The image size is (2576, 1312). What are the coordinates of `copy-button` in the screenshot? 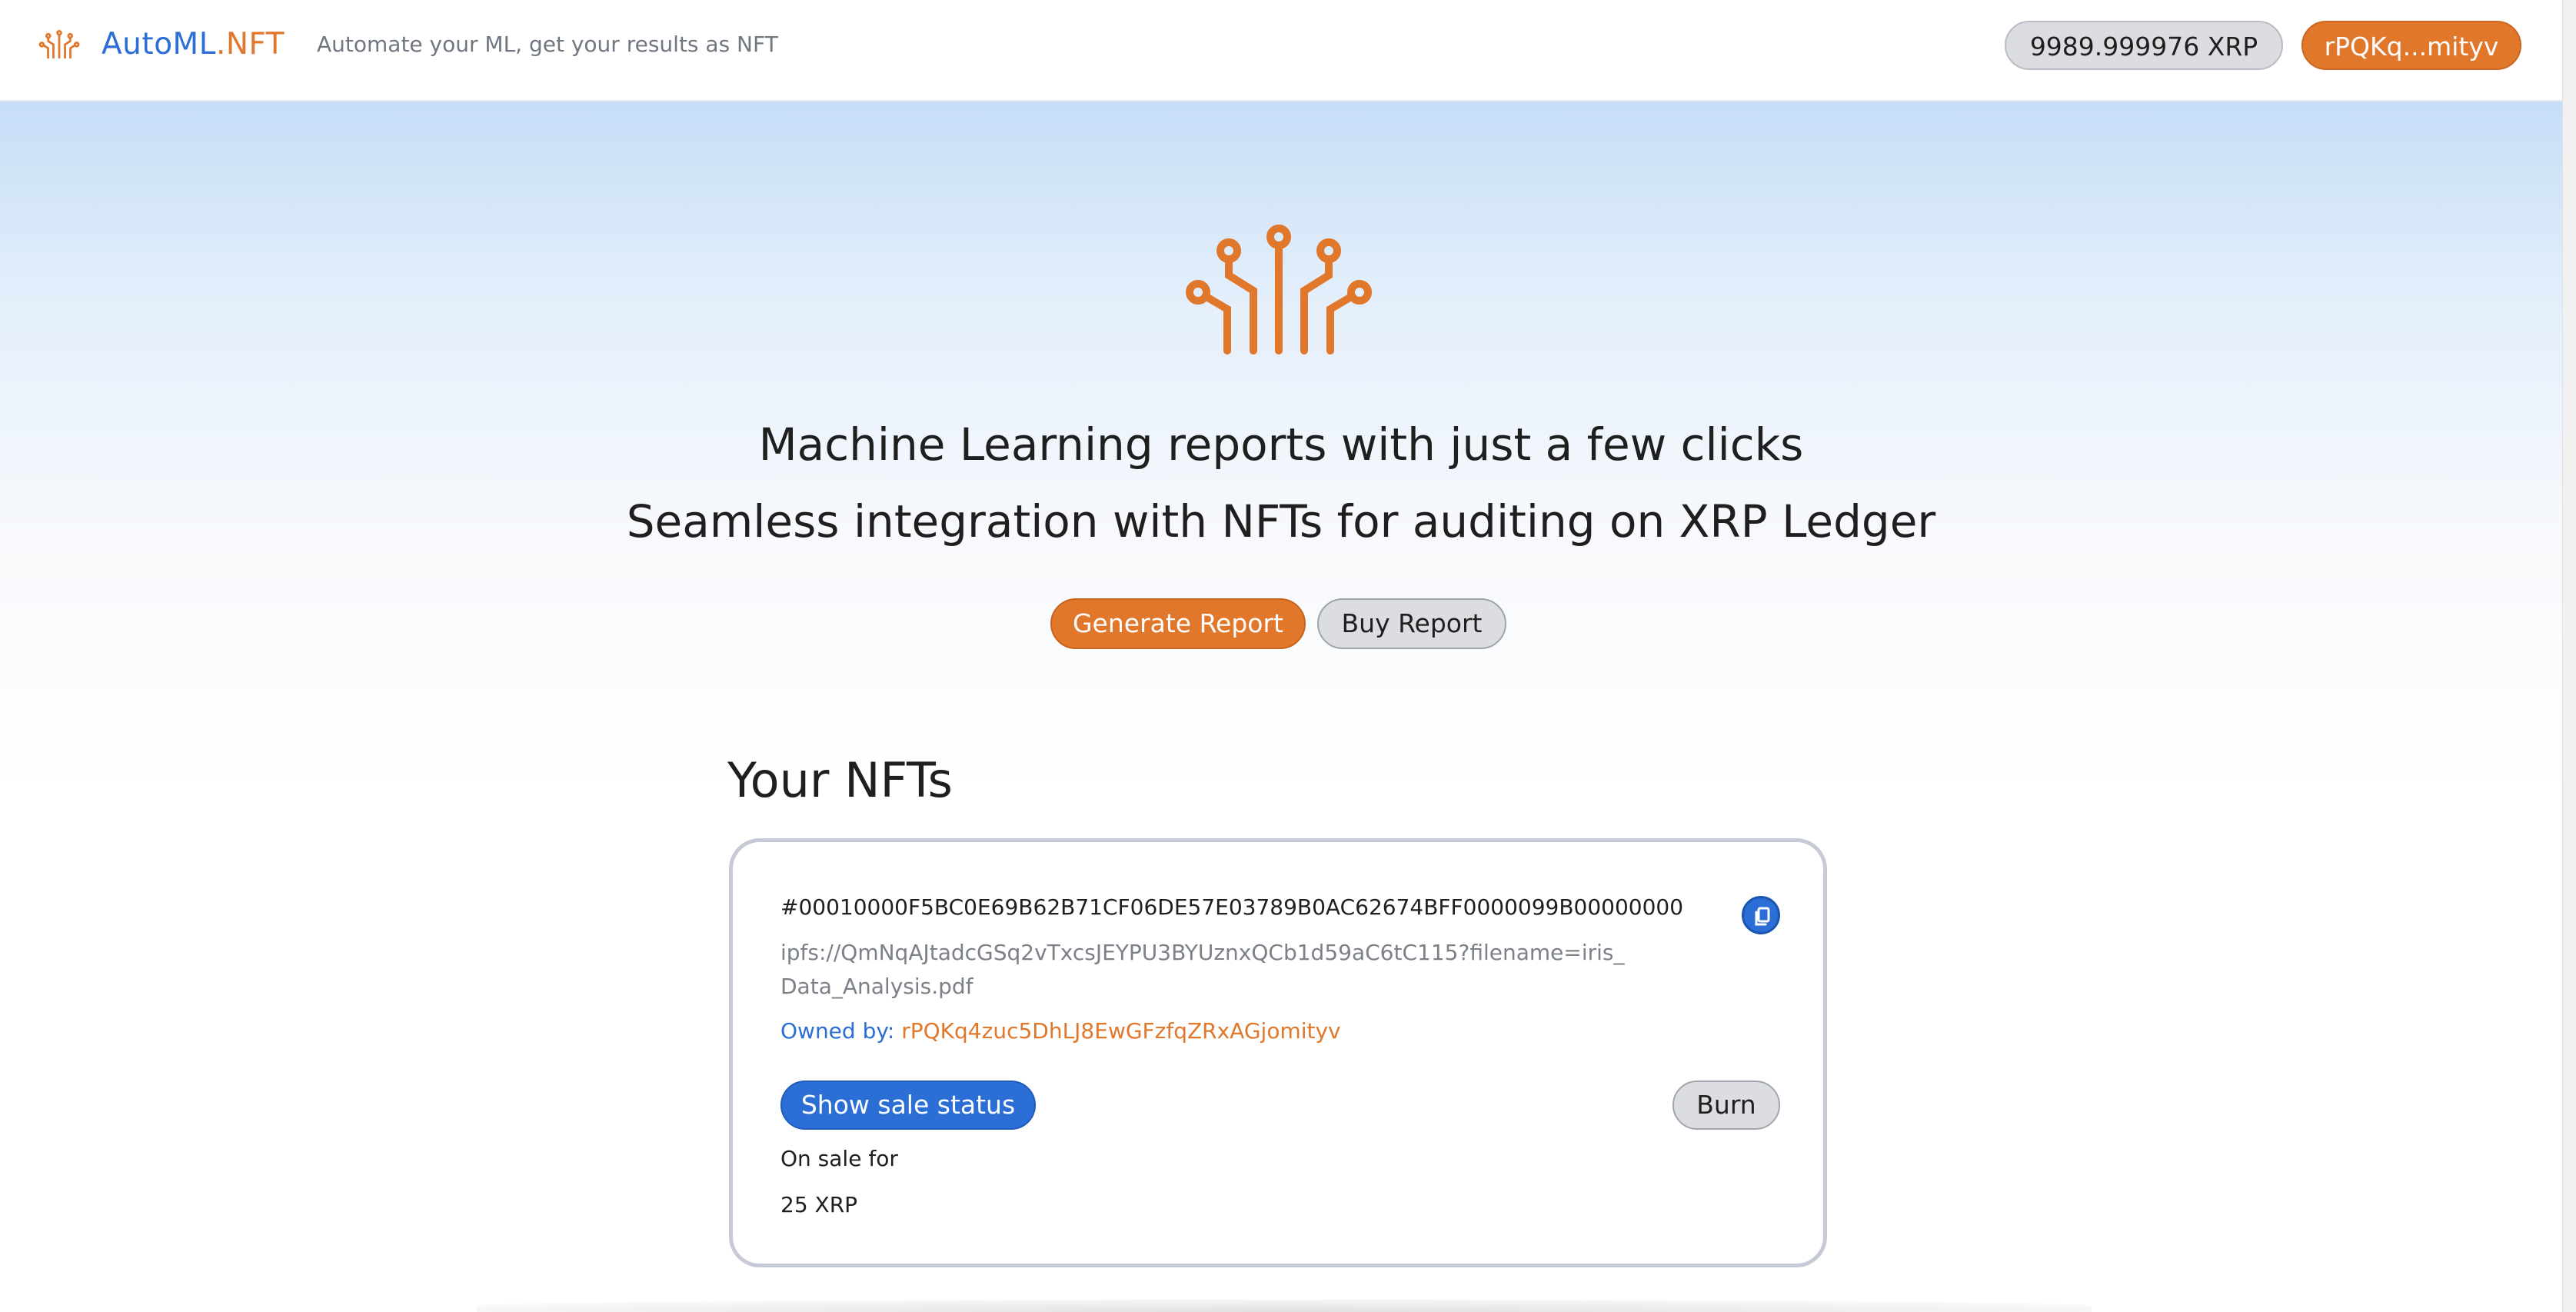 It's located at (1761, 915).